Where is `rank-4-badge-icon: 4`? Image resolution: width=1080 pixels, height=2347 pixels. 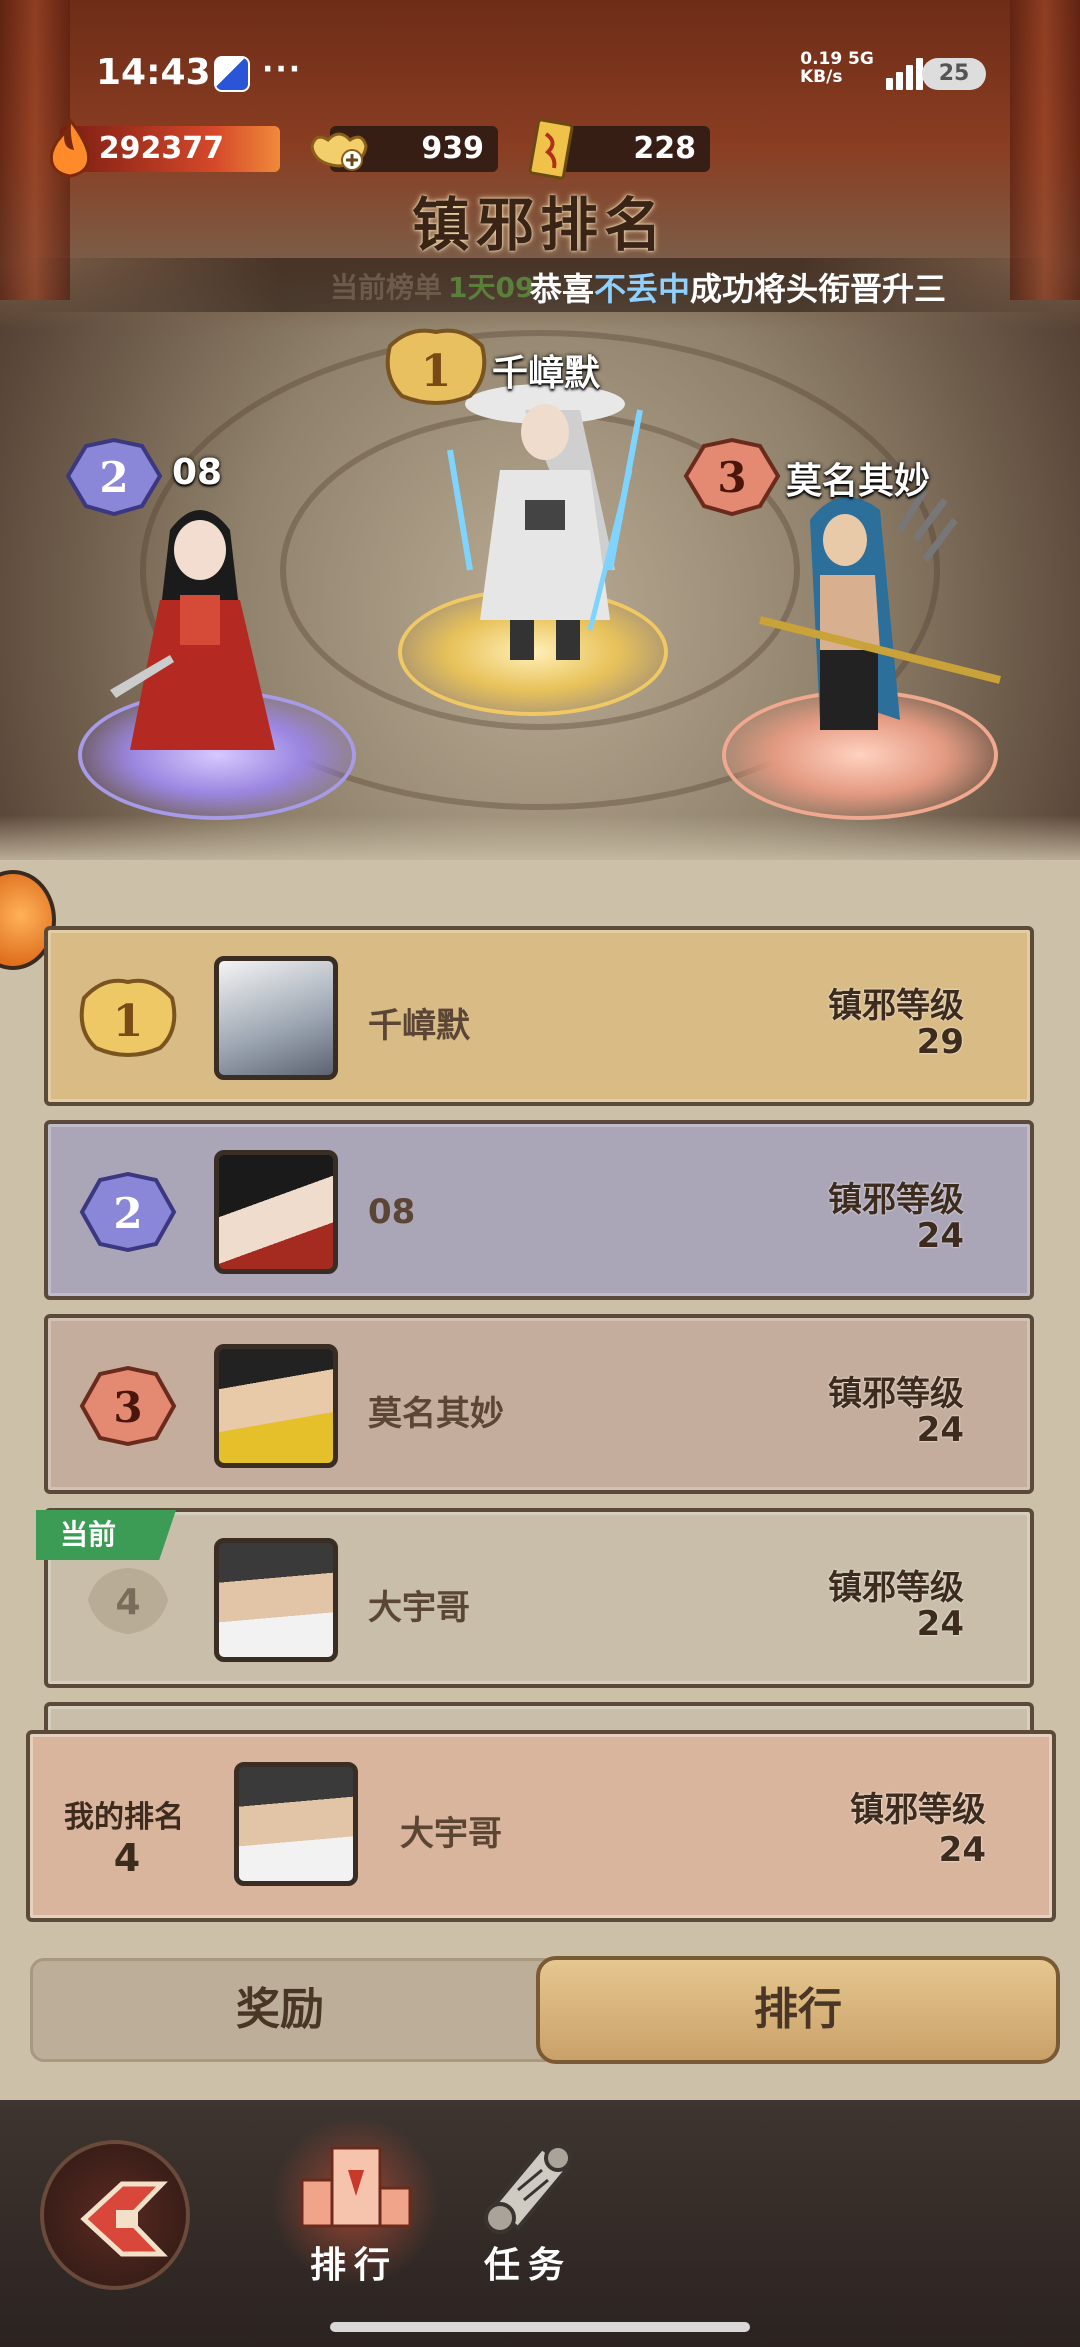
rank-4-badge-icon: 4 is located at coordinates (128, 1601).